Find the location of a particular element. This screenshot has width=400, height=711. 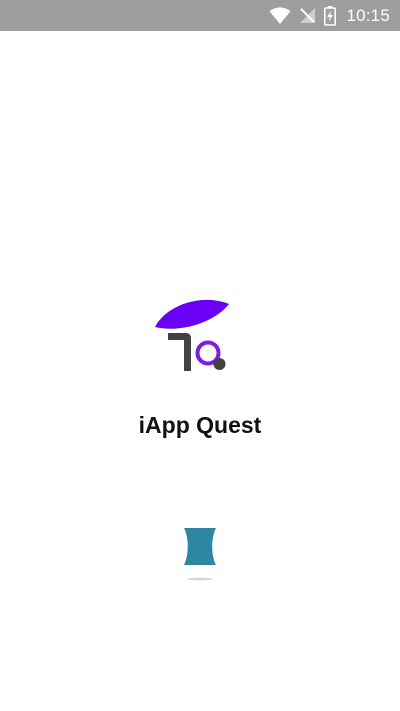

wifi-icon is located at coordinates (280, 15).